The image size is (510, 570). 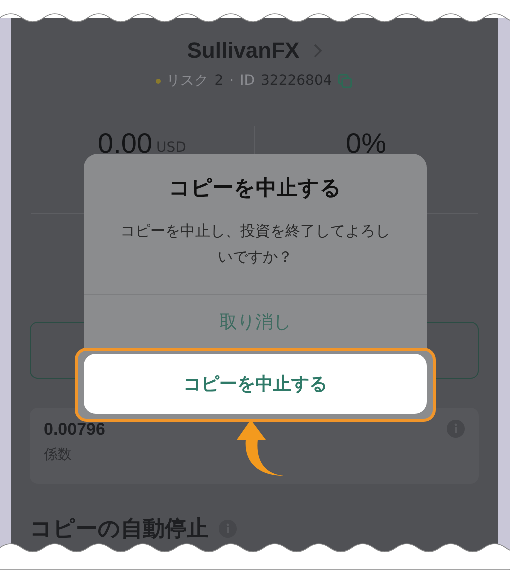 What do you see at coordinates (187, 81) in the screenshot?
I see `risk-label: リスク` at bounding box center [187, 81].